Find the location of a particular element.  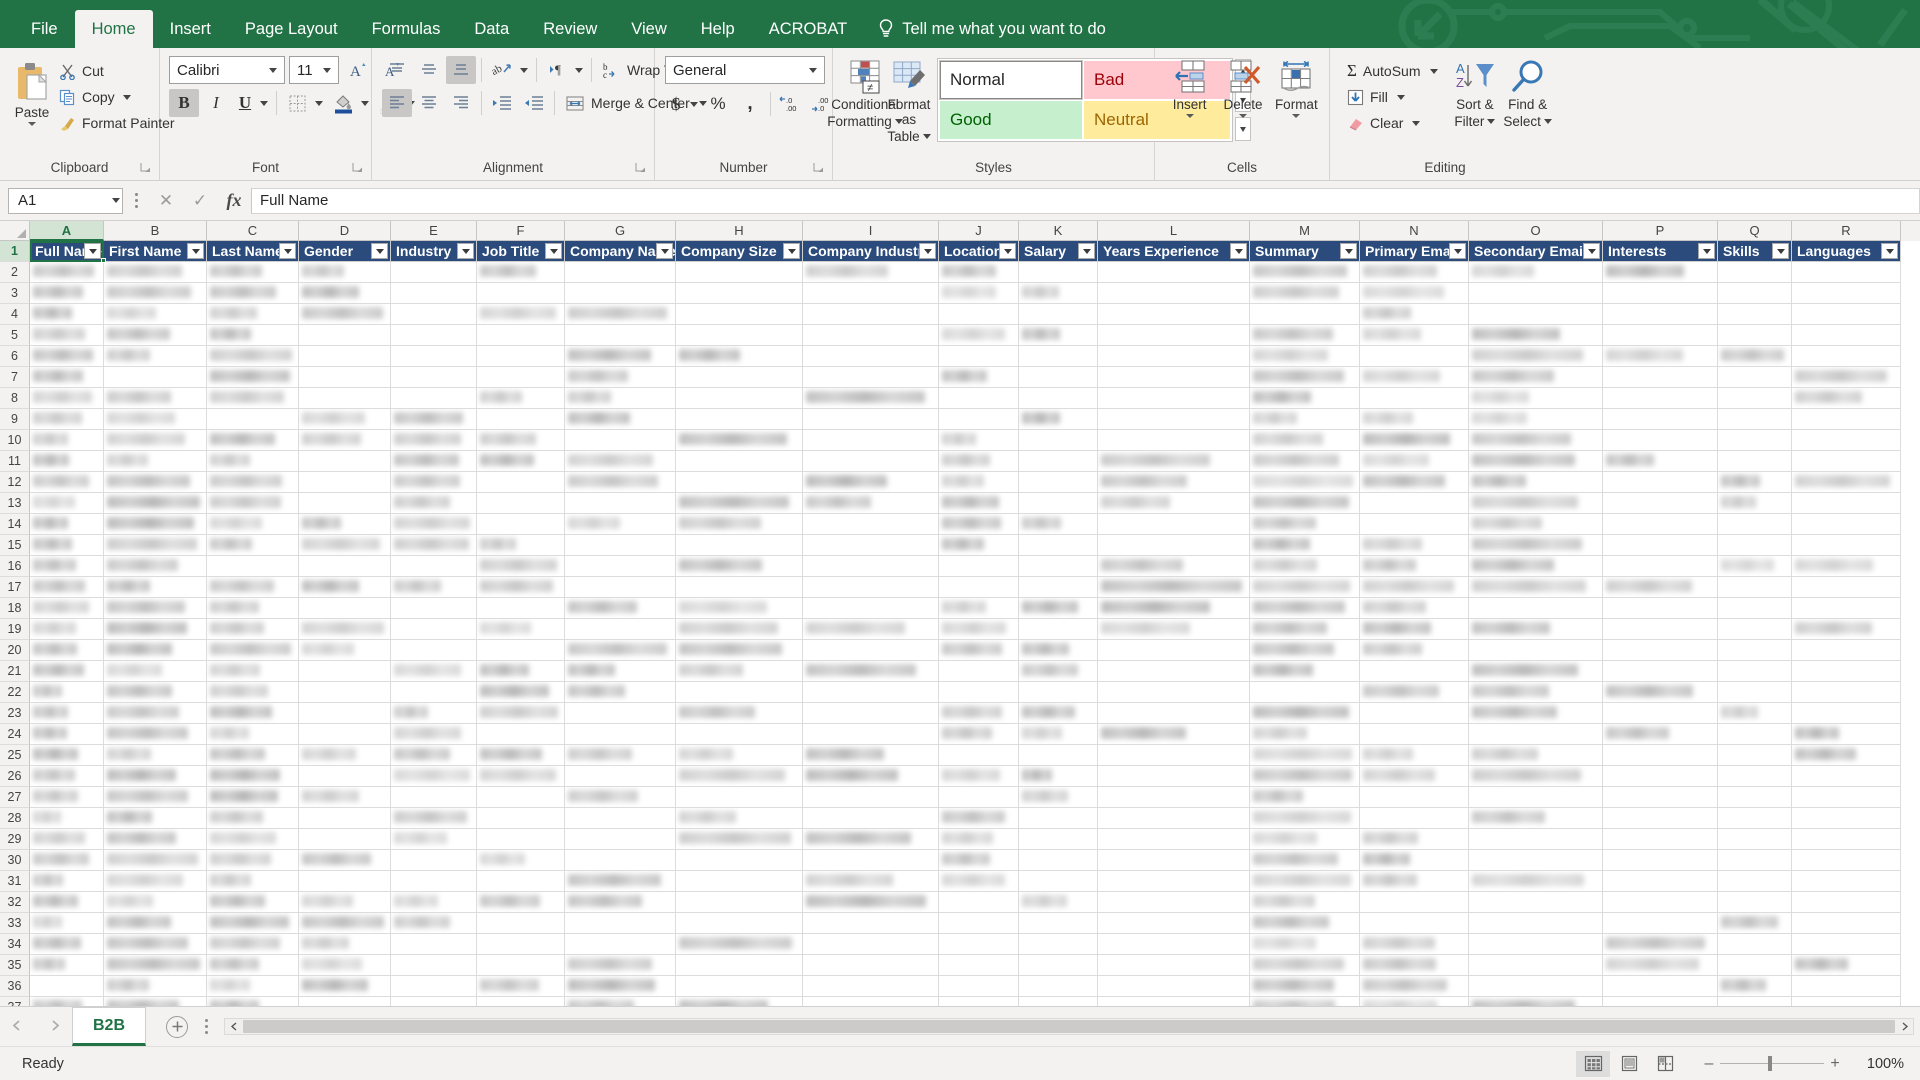

cell-F14 is located at coordinates (521, 524).